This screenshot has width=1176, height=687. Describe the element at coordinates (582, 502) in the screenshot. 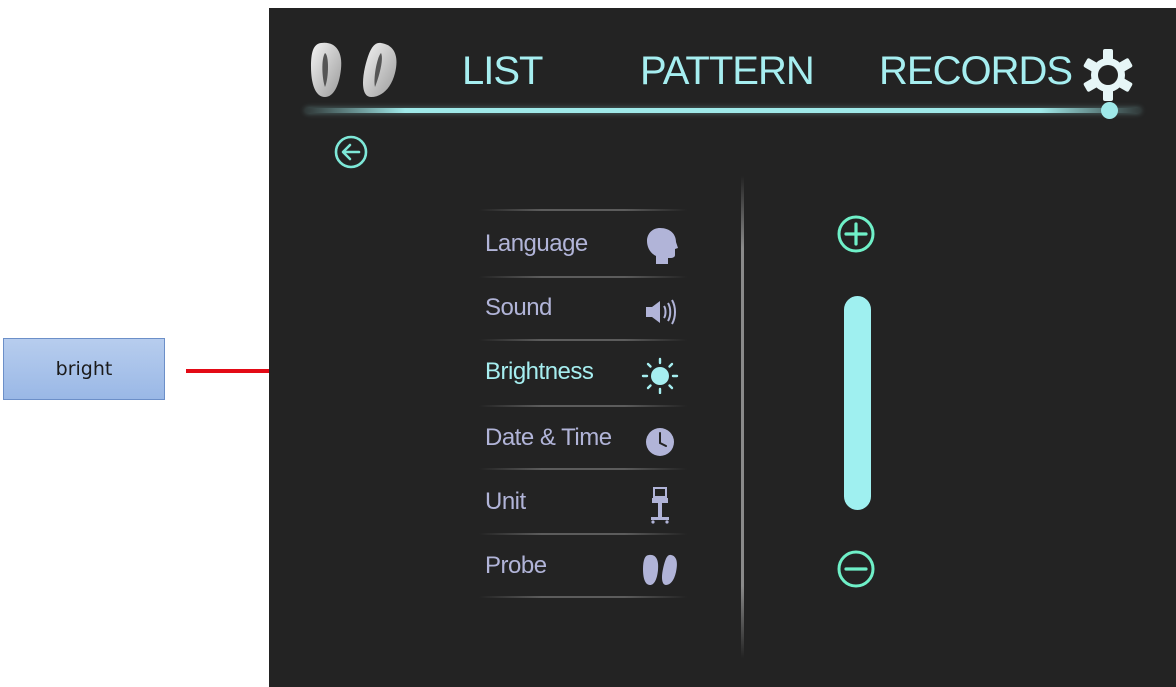

I see `menu-item-unit: Unit` at that location.